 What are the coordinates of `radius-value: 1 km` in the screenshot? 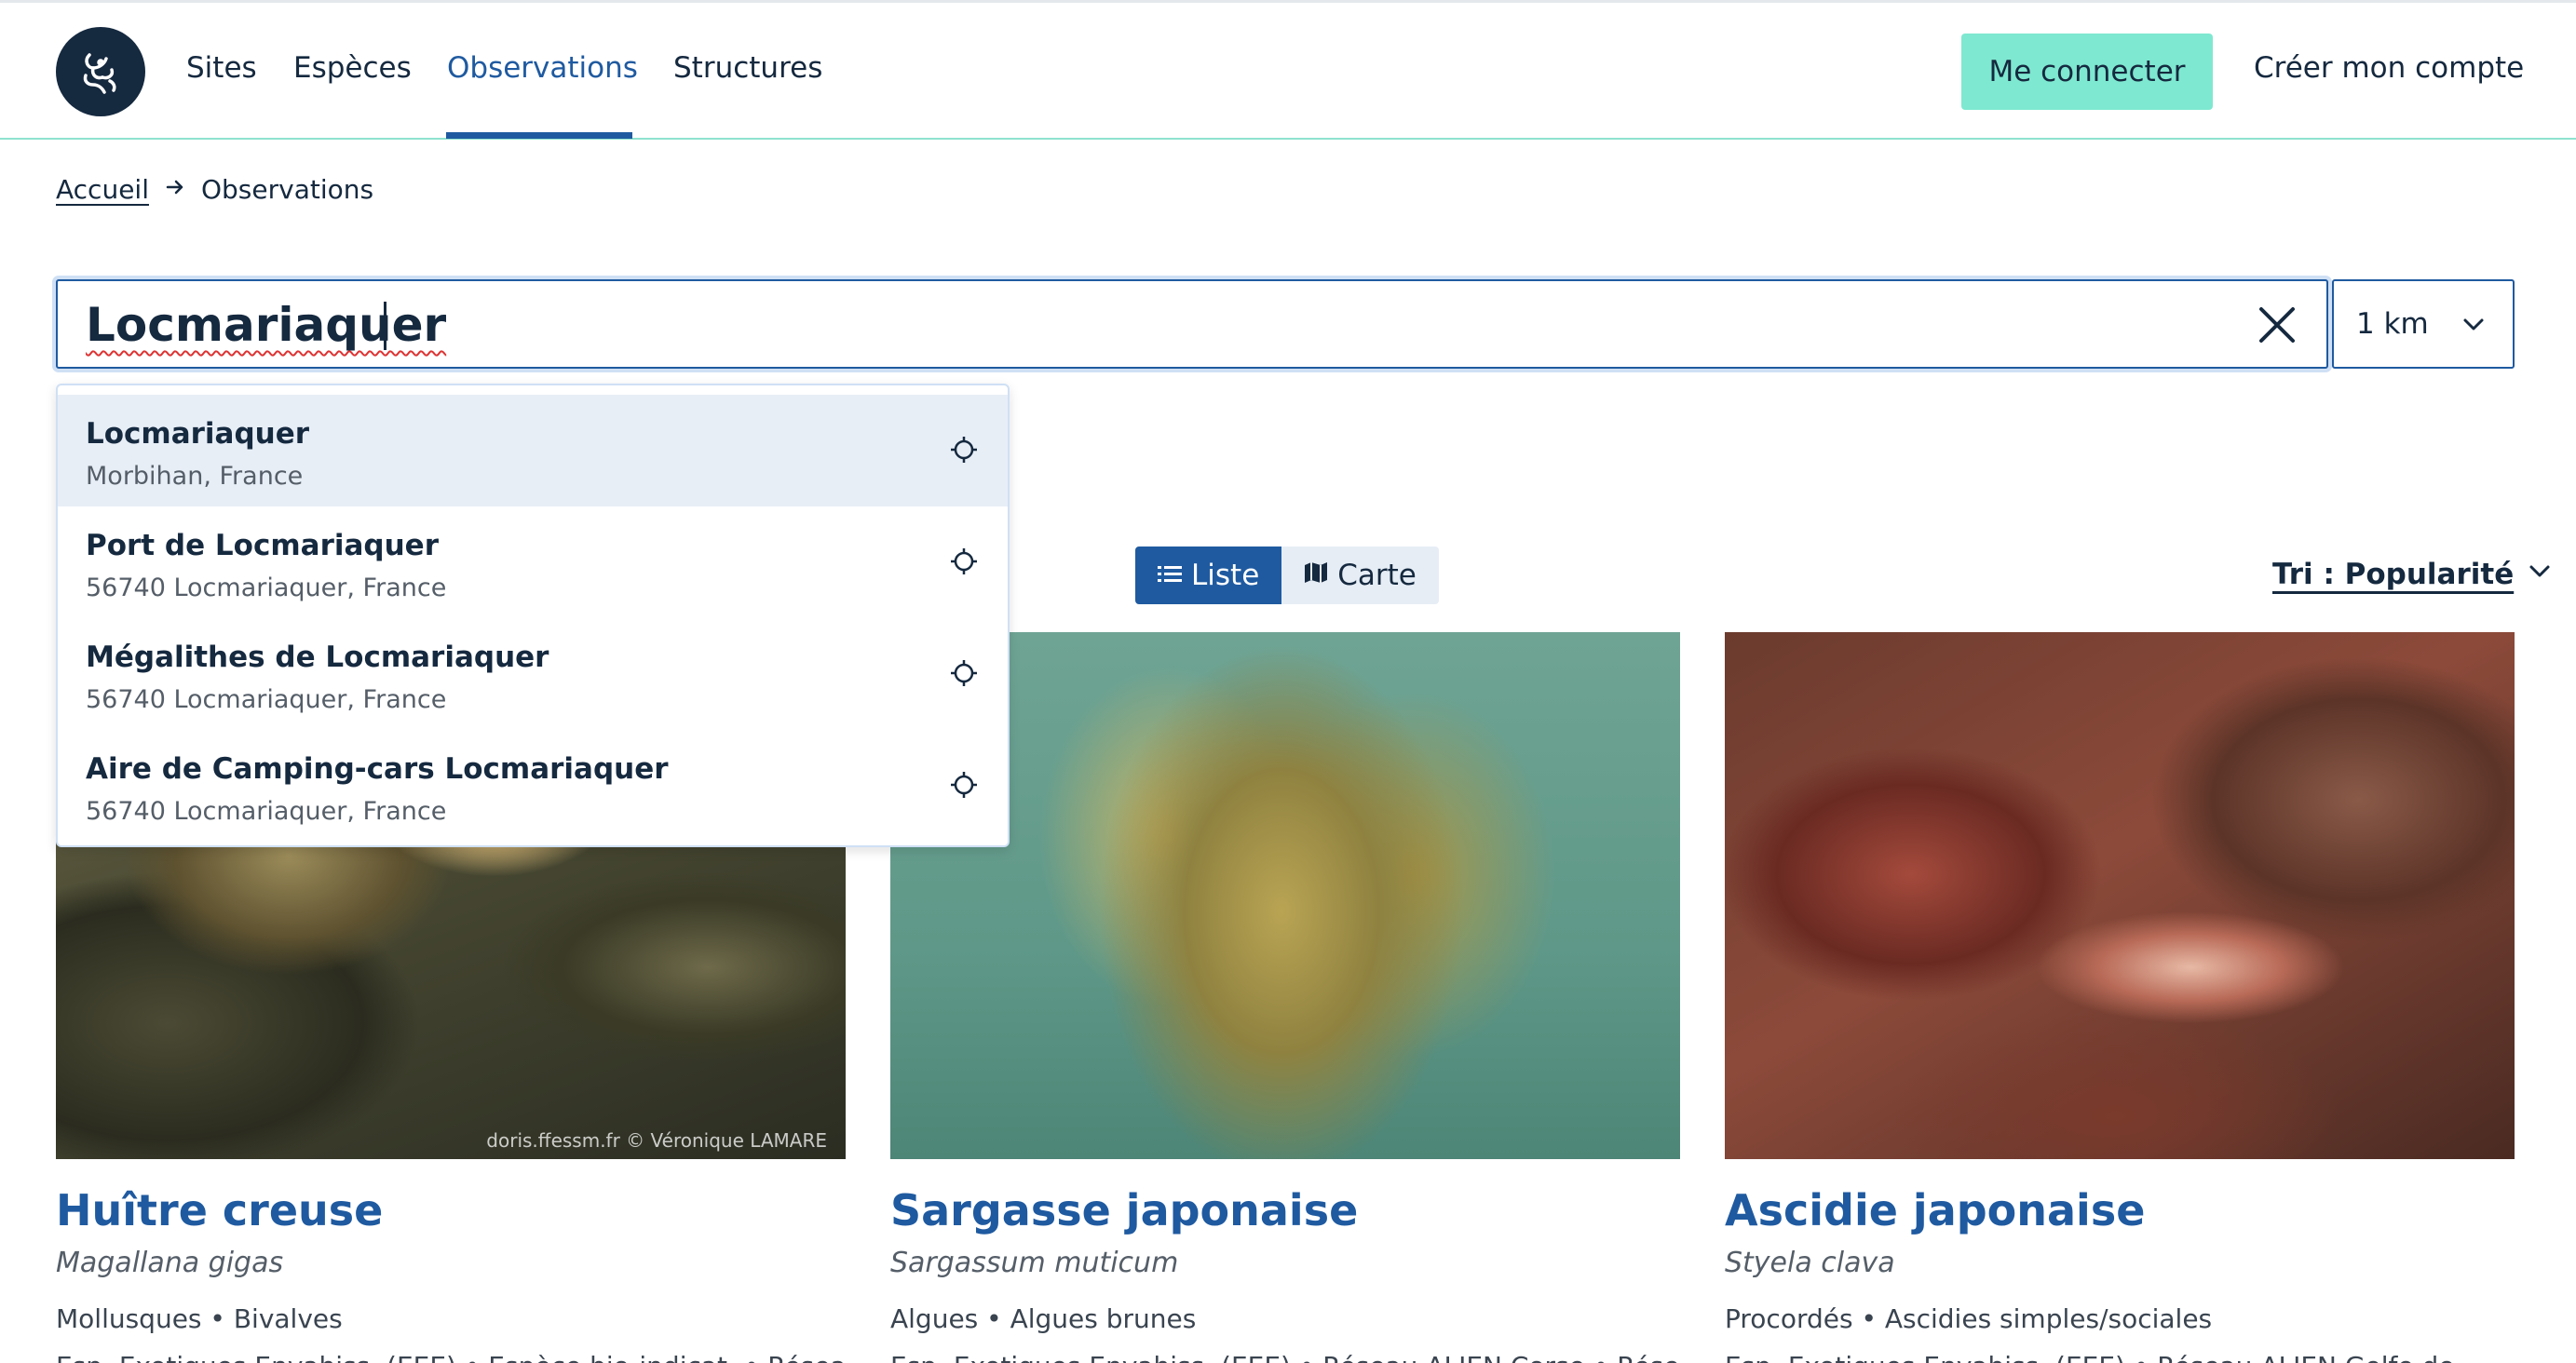 It's located at (2392, 324).